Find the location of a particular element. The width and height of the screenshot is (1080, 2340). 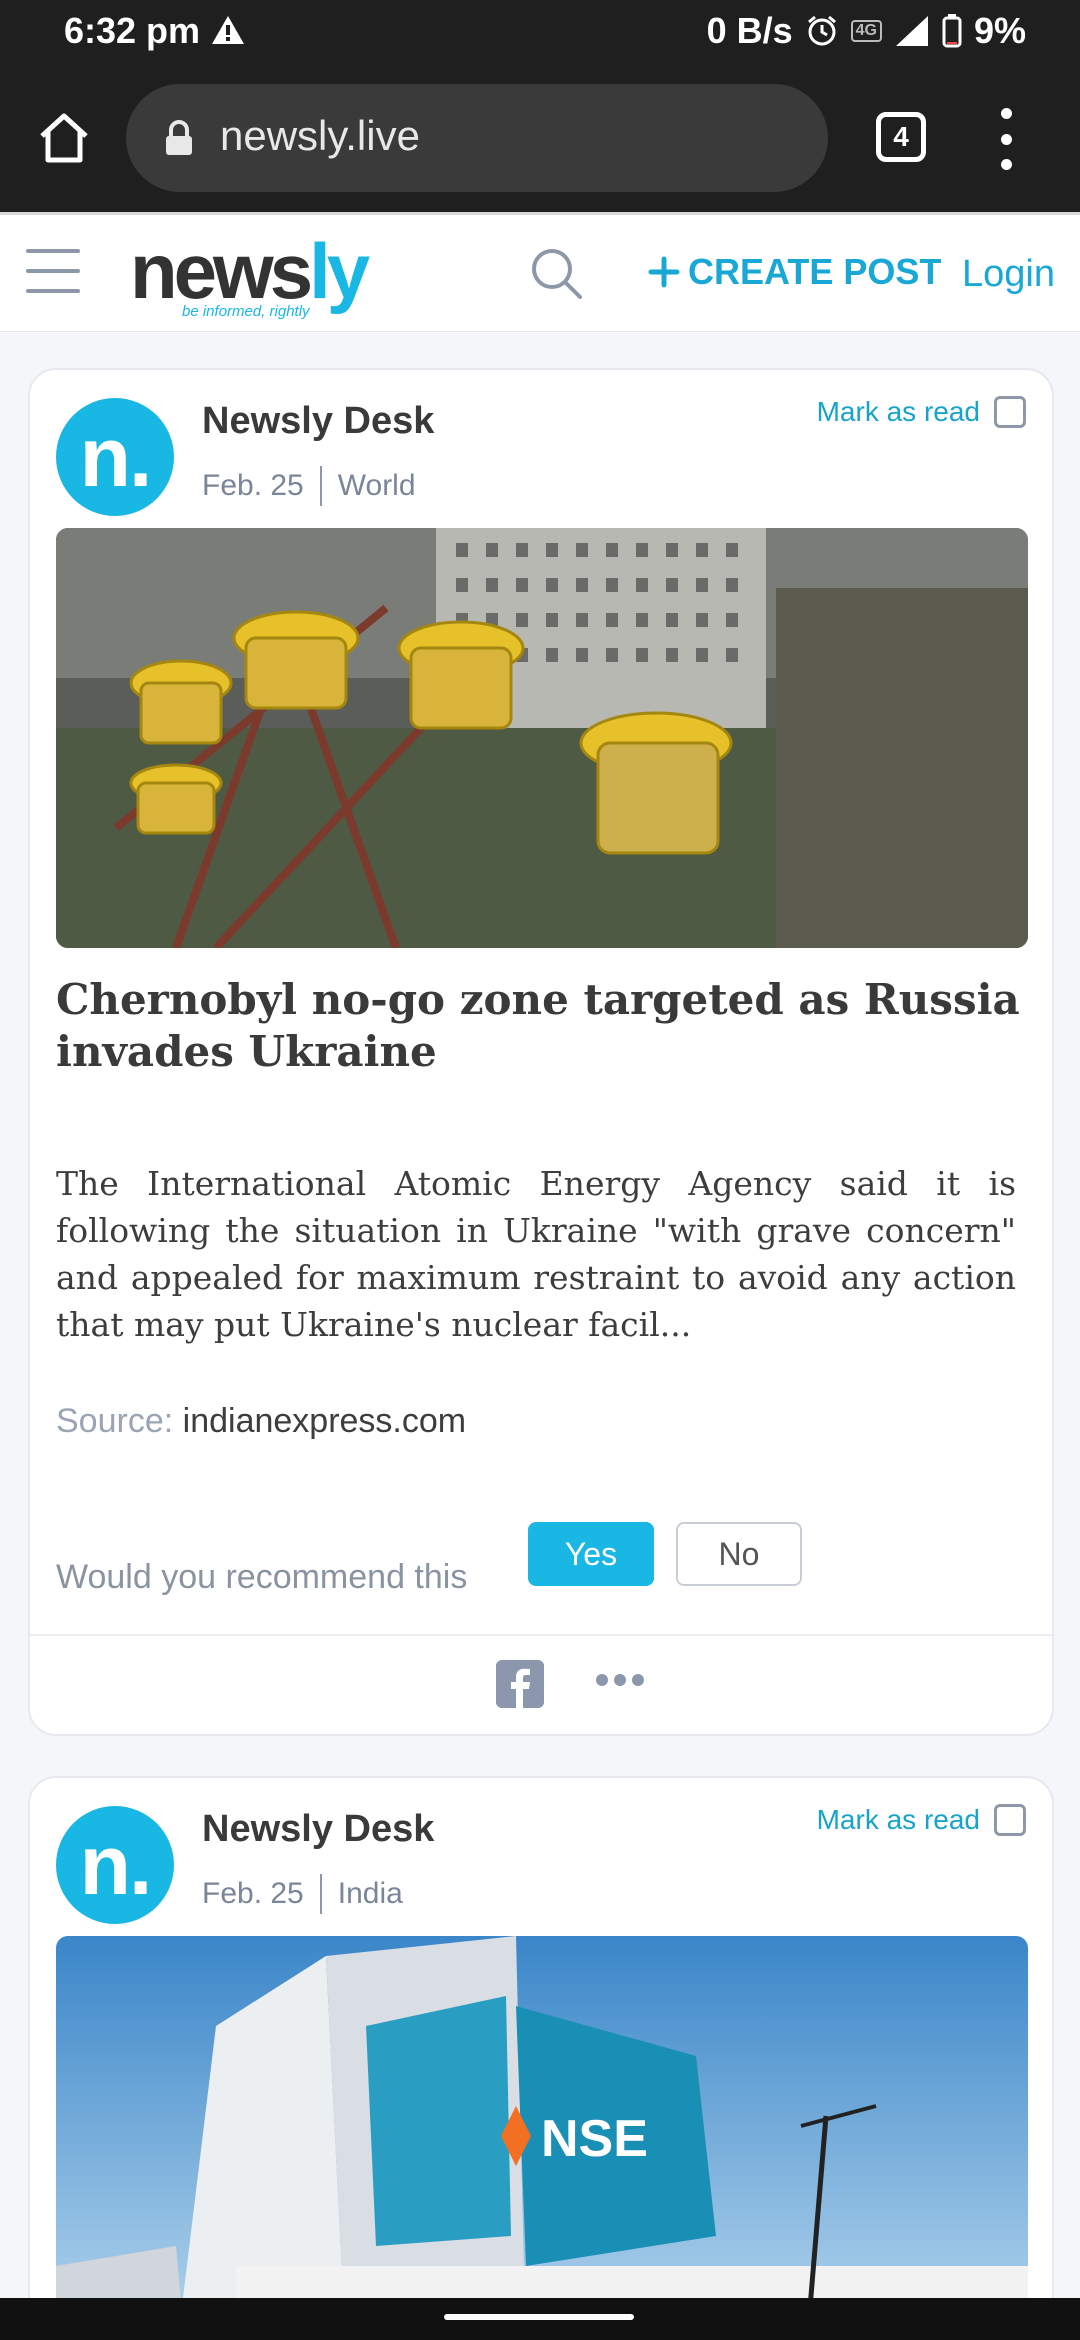

facebook-share-icon is located at coordinates (520, 1684).